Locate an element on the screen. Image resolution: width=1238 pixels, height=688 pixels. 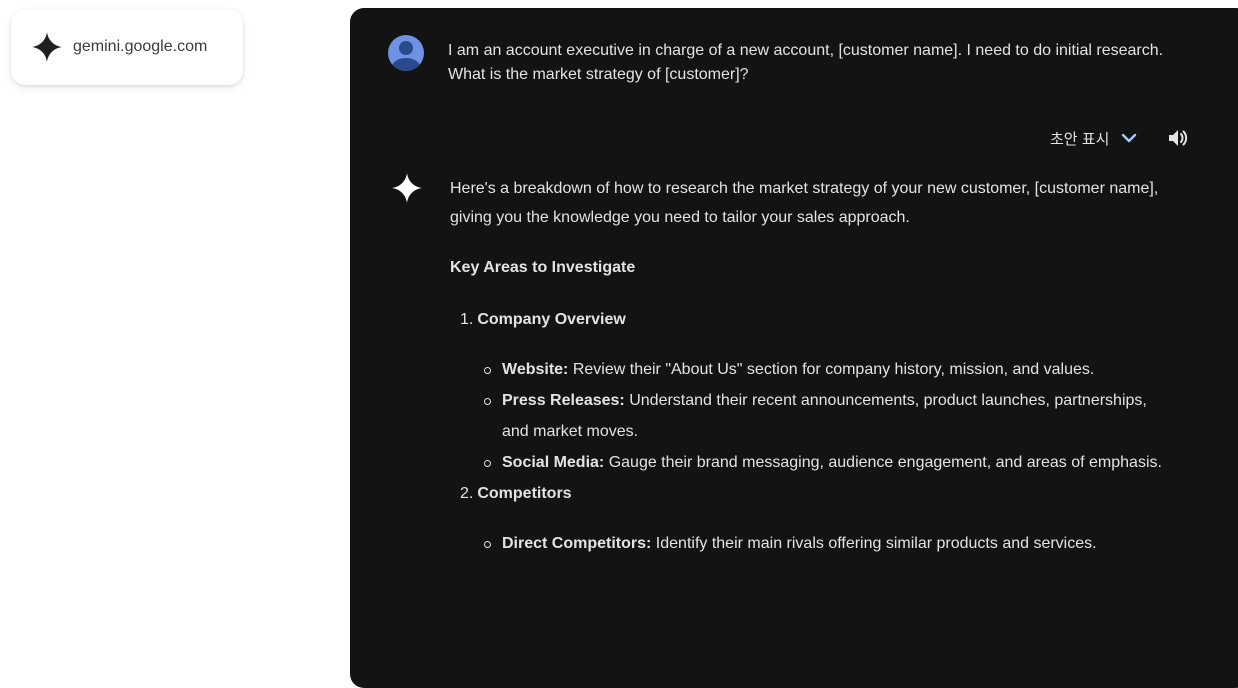
draft-toggle: 초안 표시 is located at coordinates (1120, 138).